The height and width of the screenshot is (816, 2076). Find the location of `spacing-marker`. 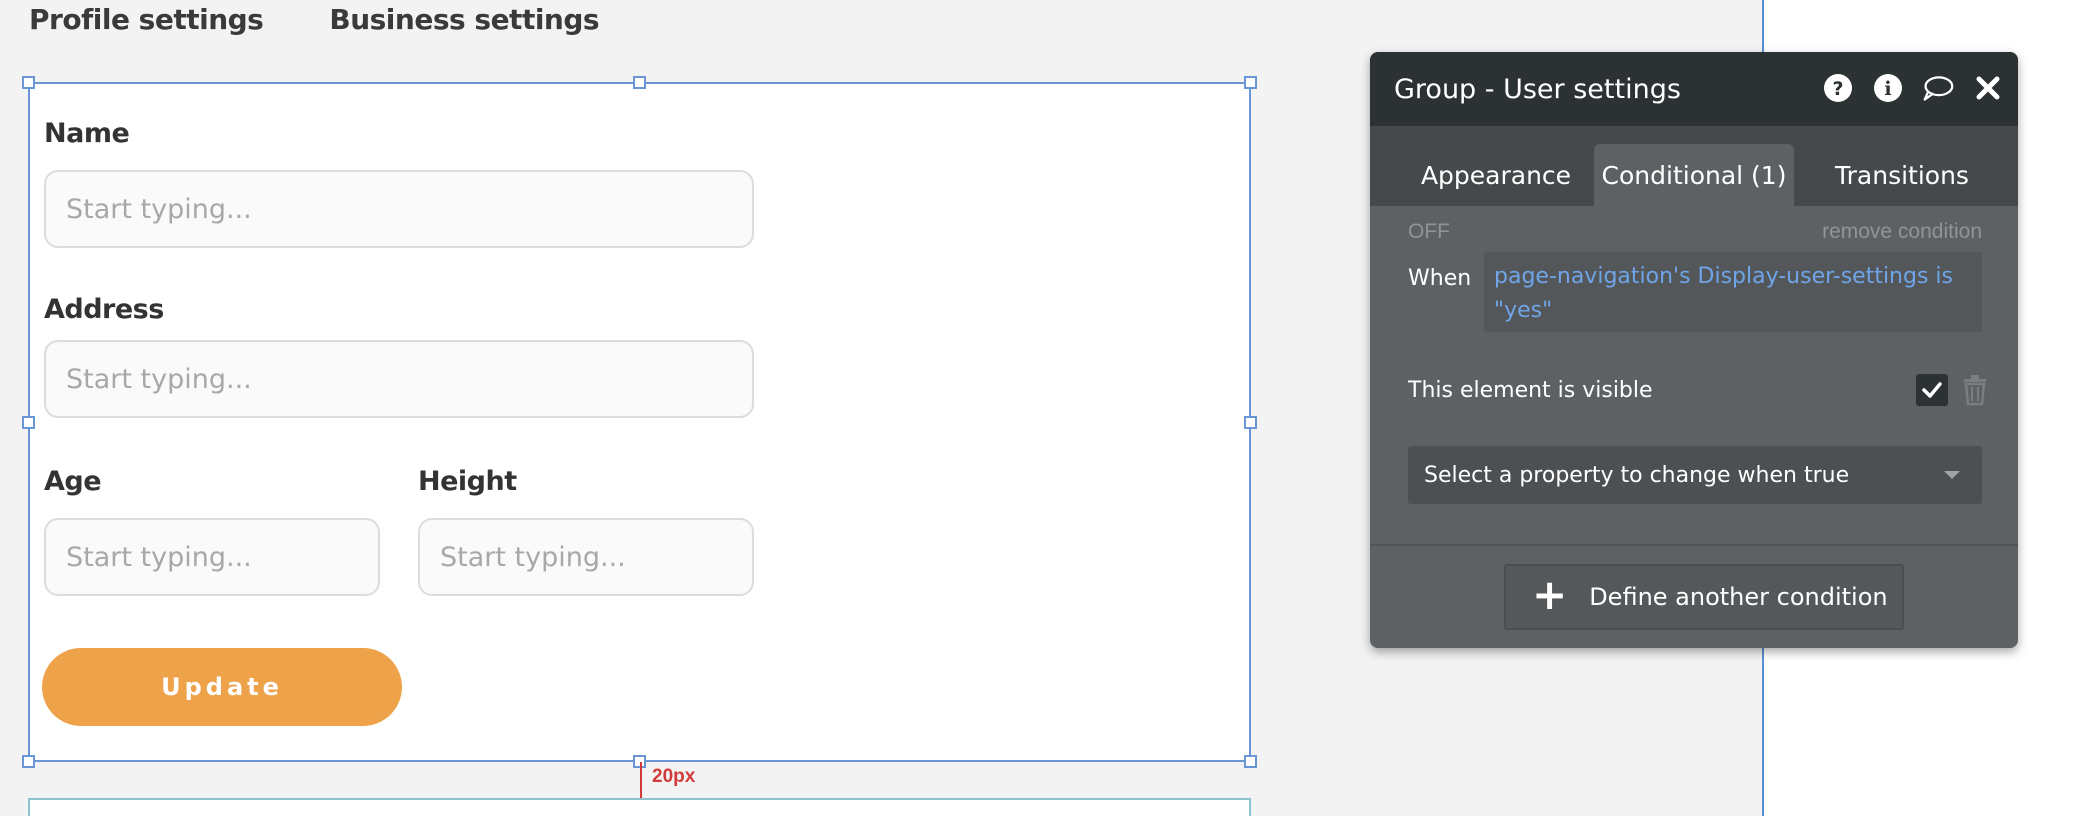

spacing-marker is located at coordinates (641, 781).